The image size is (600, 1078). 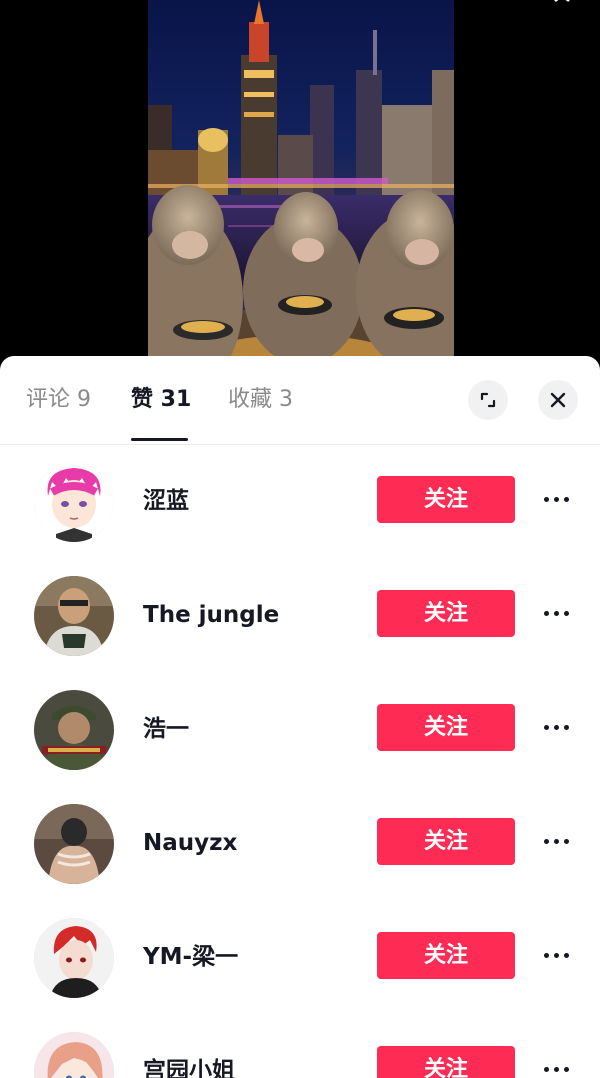 I want to click on expand-button, so click(x=488, y=400).